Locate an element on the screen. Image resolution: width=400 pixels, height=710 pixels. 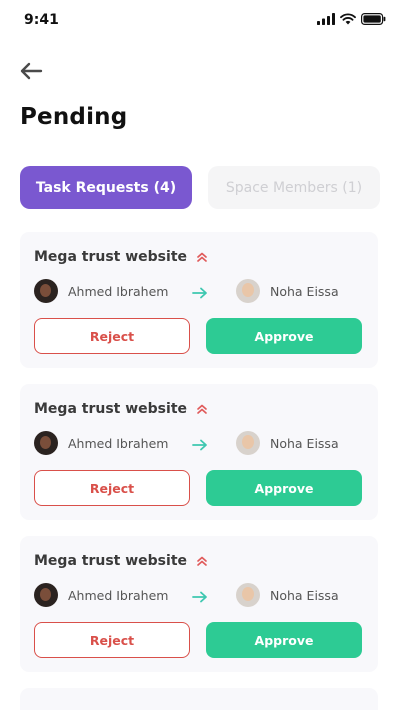
status-time: 9:41 is located at coordinates (41, 20).